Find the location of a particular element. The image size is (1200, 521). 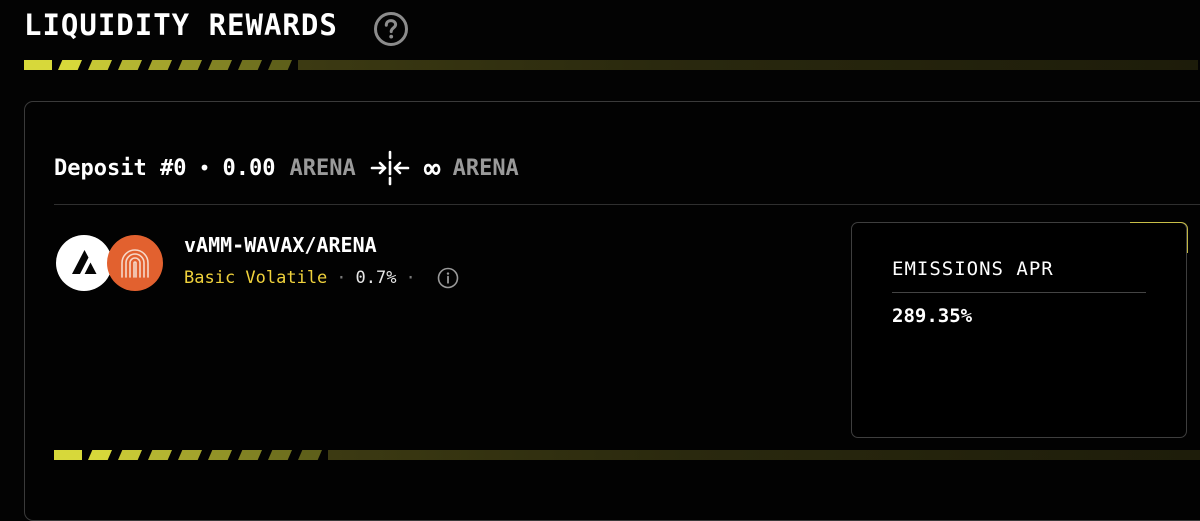

pool-meta: Basic Volatile · 0.7% · is located at coordinates (321, 278).